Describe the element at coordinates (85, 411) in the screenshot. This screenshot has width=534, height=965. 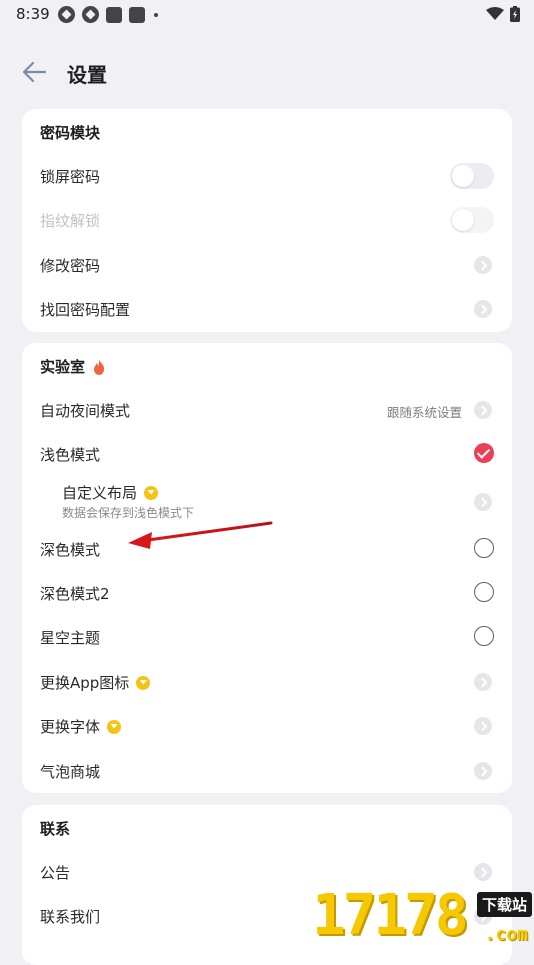
I see `row-label: 自动夜间模式` at that location.